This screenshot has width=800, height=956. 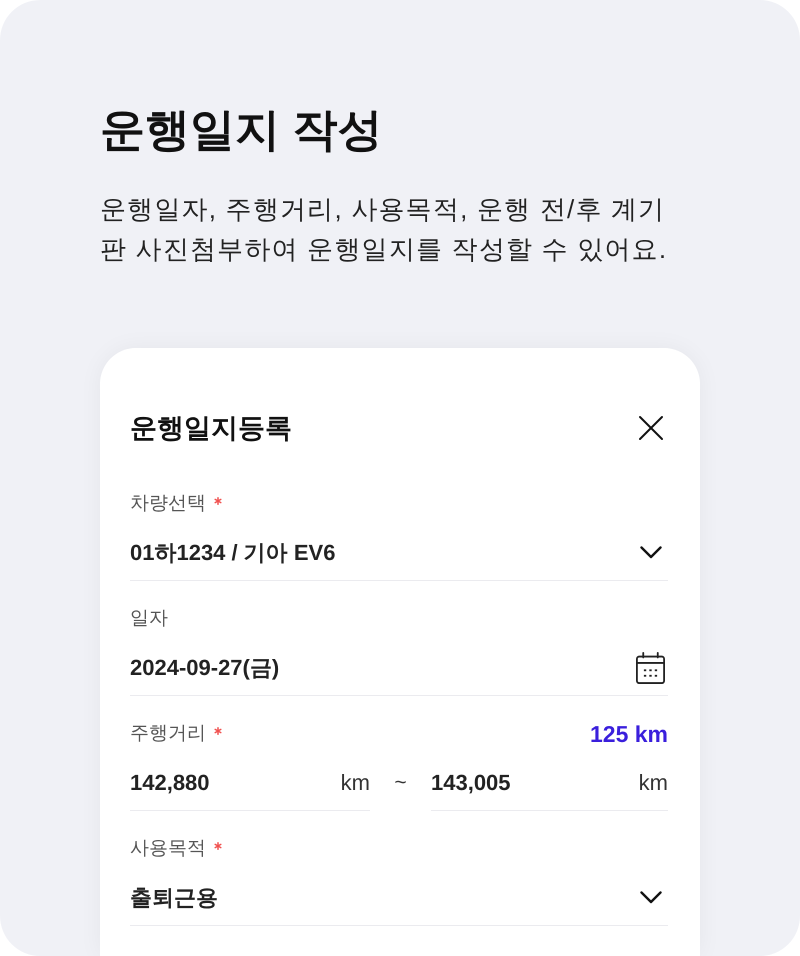 What do you see at coordinates (549, 789) in the screenshot?
I see `odometer-field: 143,005 km` at bounding box center [549, 789].